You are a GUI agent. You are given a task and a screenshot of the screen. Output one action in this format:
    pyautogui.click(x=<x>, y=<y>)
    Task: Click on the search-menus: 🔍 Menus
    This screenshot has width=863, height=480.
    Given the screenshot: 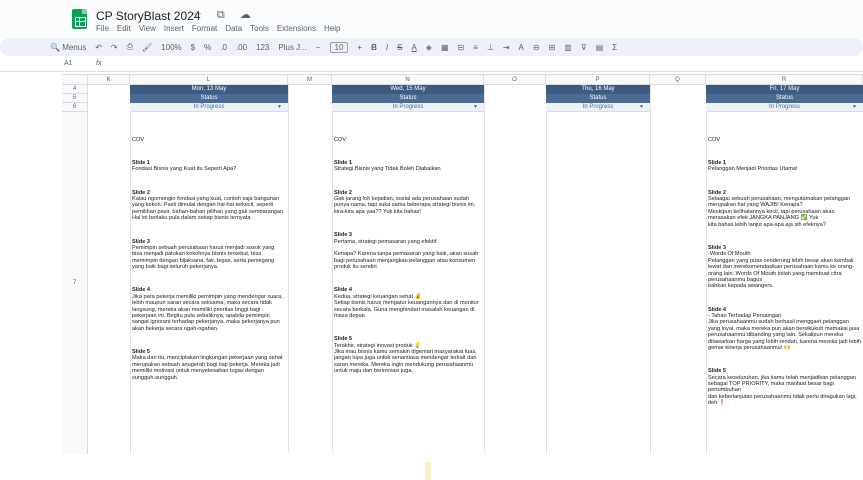 What is the action you would take?
    pyautogui.click(x=68, y=47)
    